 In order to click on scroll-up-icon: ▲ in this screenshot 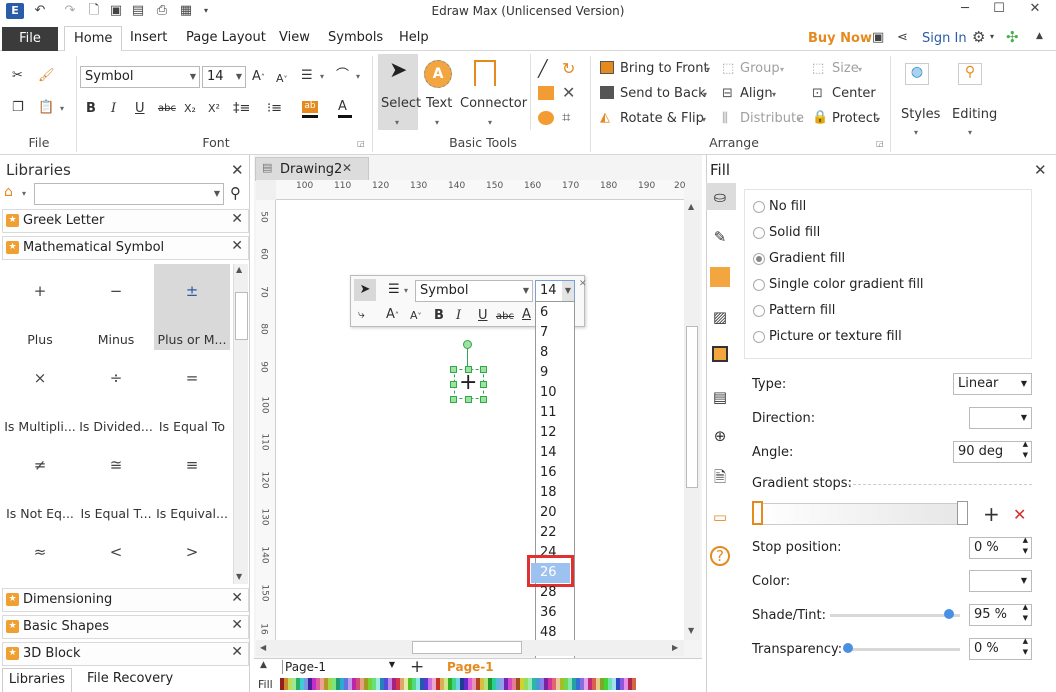, I will do `click(691, 206)`.